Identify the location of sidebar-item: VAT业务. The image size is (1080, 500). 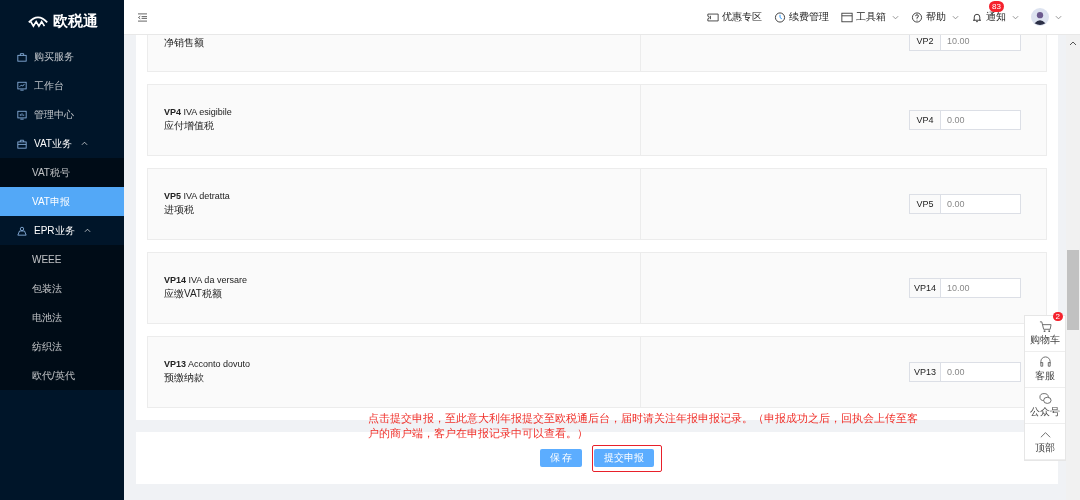
(62, 143).